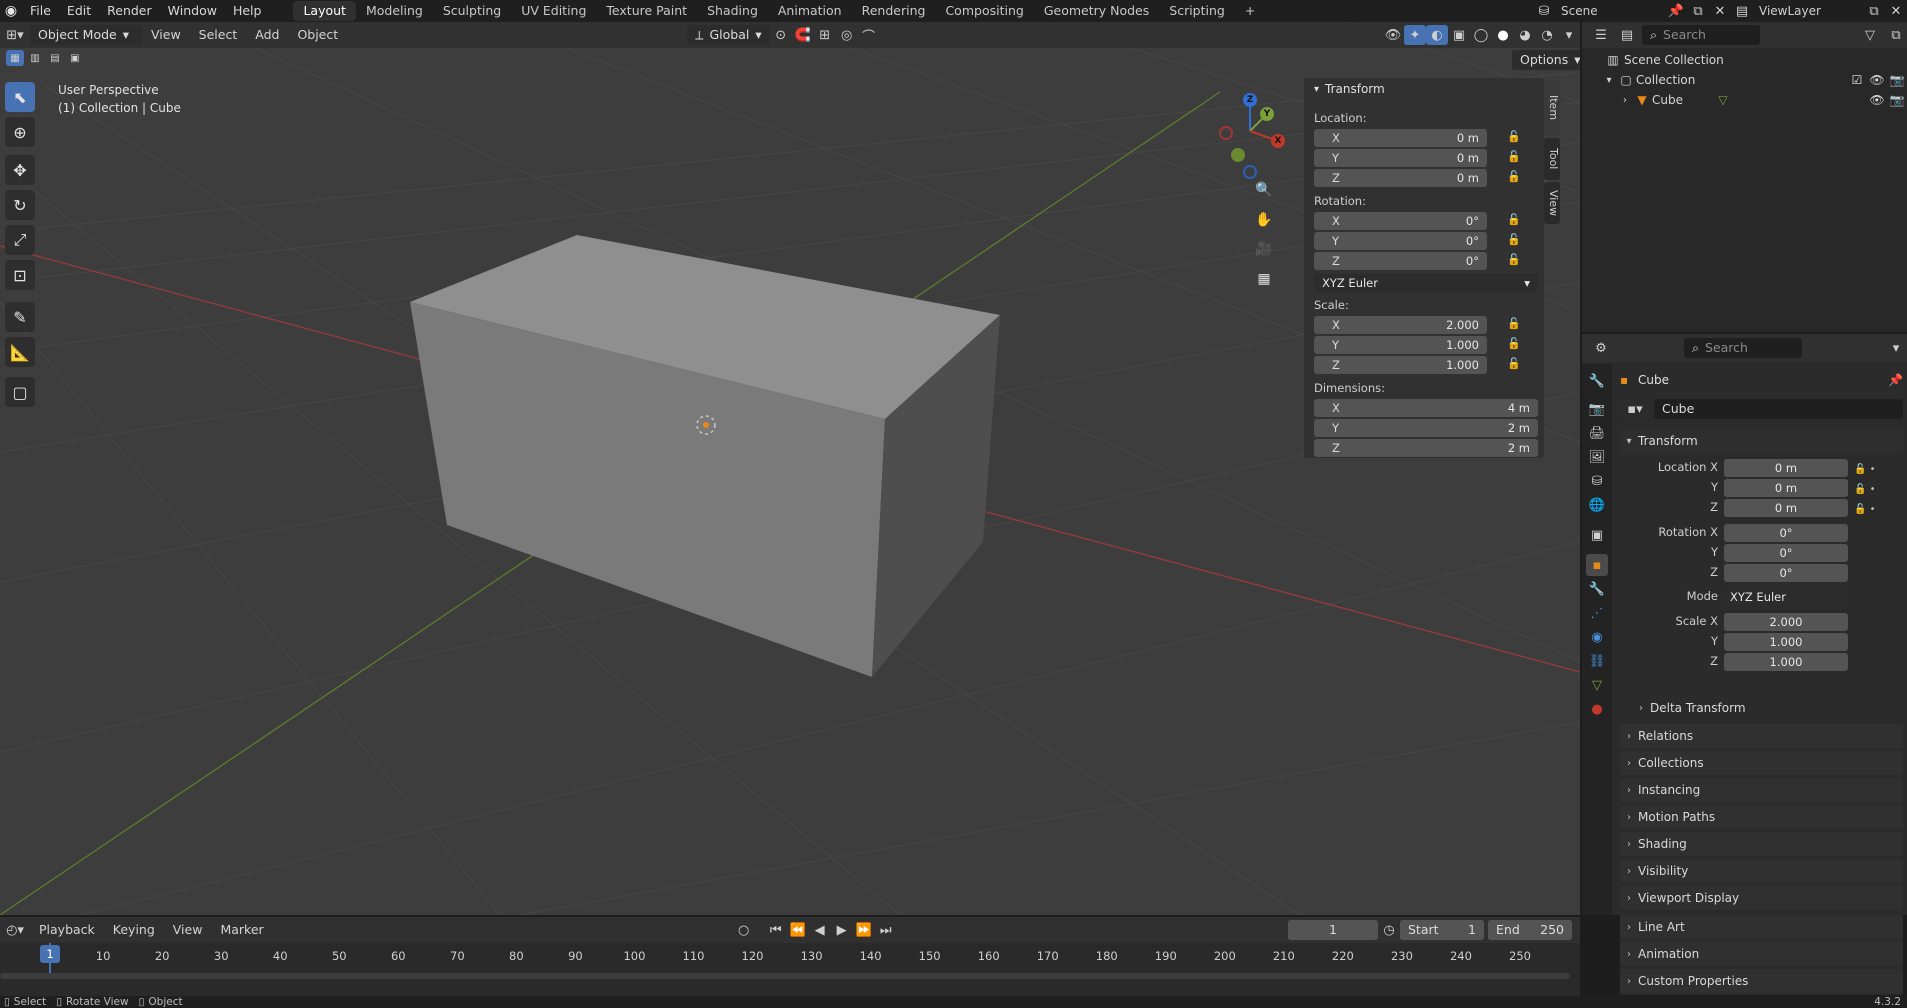 The width and height of the screenshot is (1907, 1008). Describe the element at coordinates (1786, 553) in the screenshot. I see `prop-rotation-y-field: 0°` at that location.